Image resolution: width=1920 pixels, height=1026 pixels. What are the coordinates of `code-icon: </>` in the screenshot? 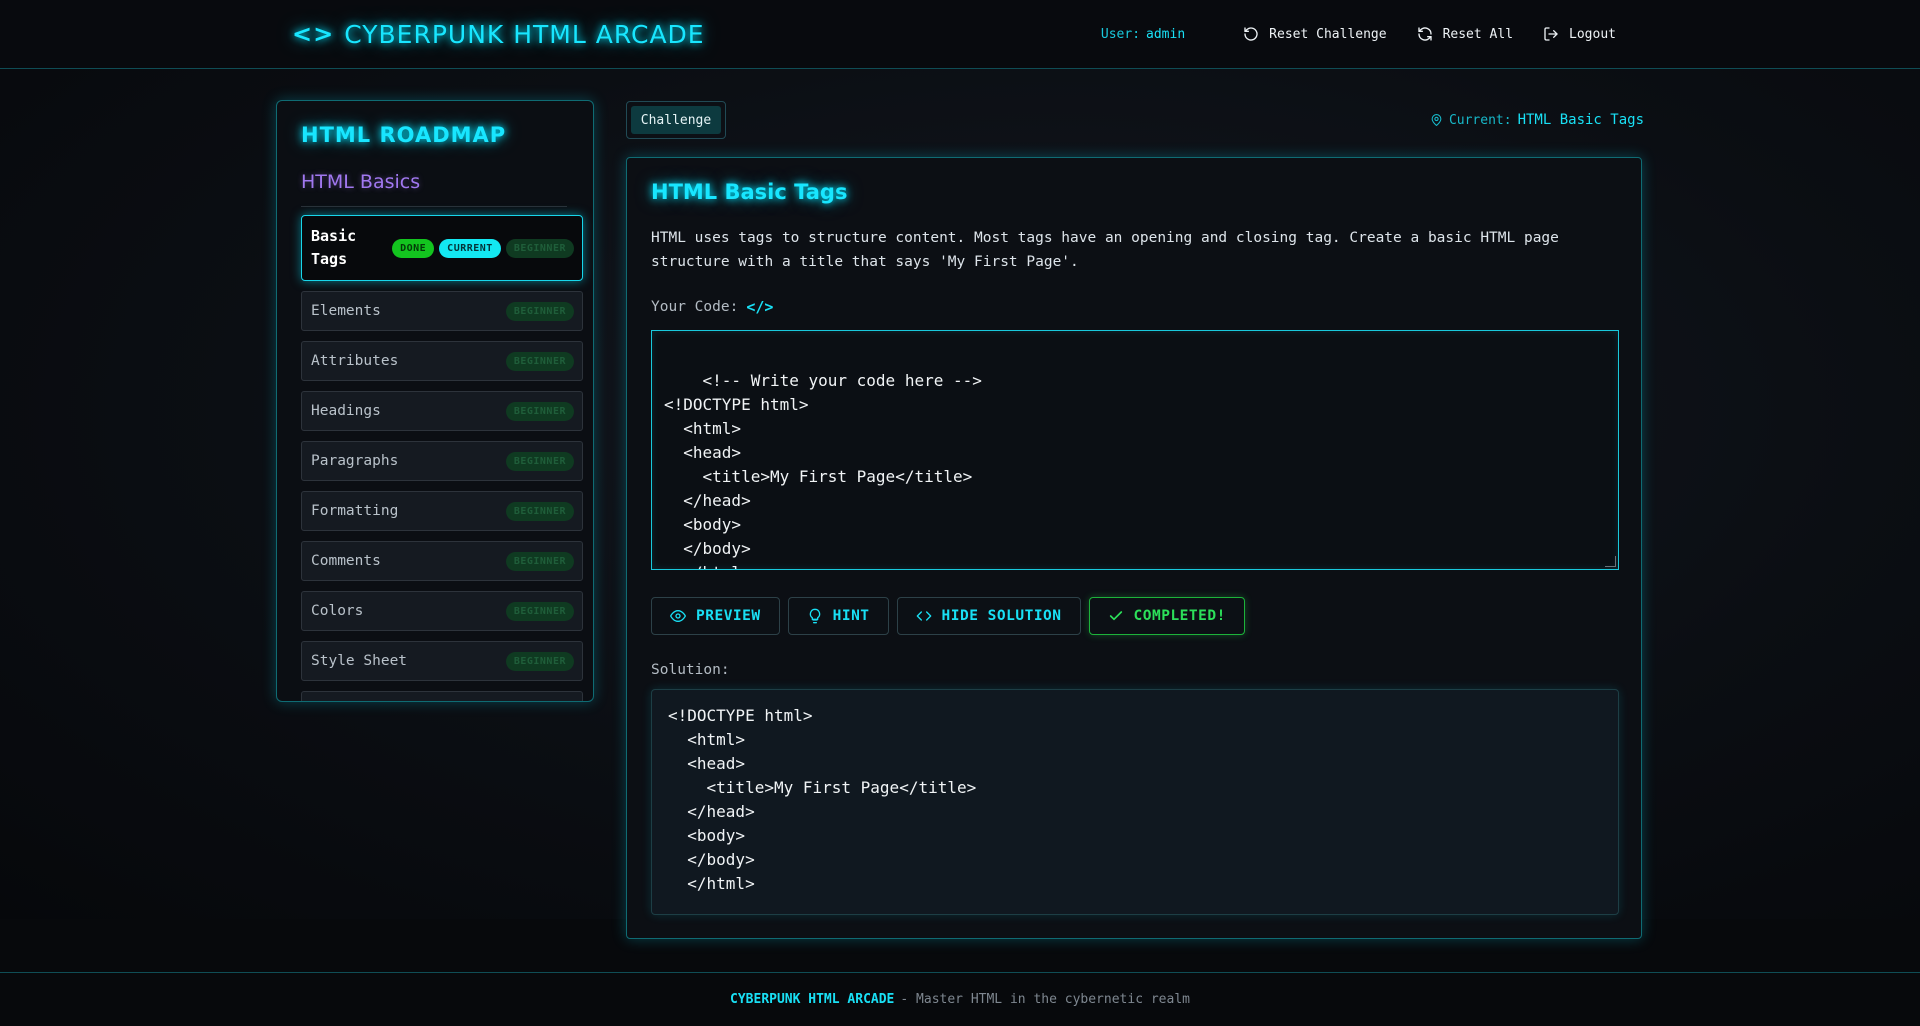 It's located at (760, 307).